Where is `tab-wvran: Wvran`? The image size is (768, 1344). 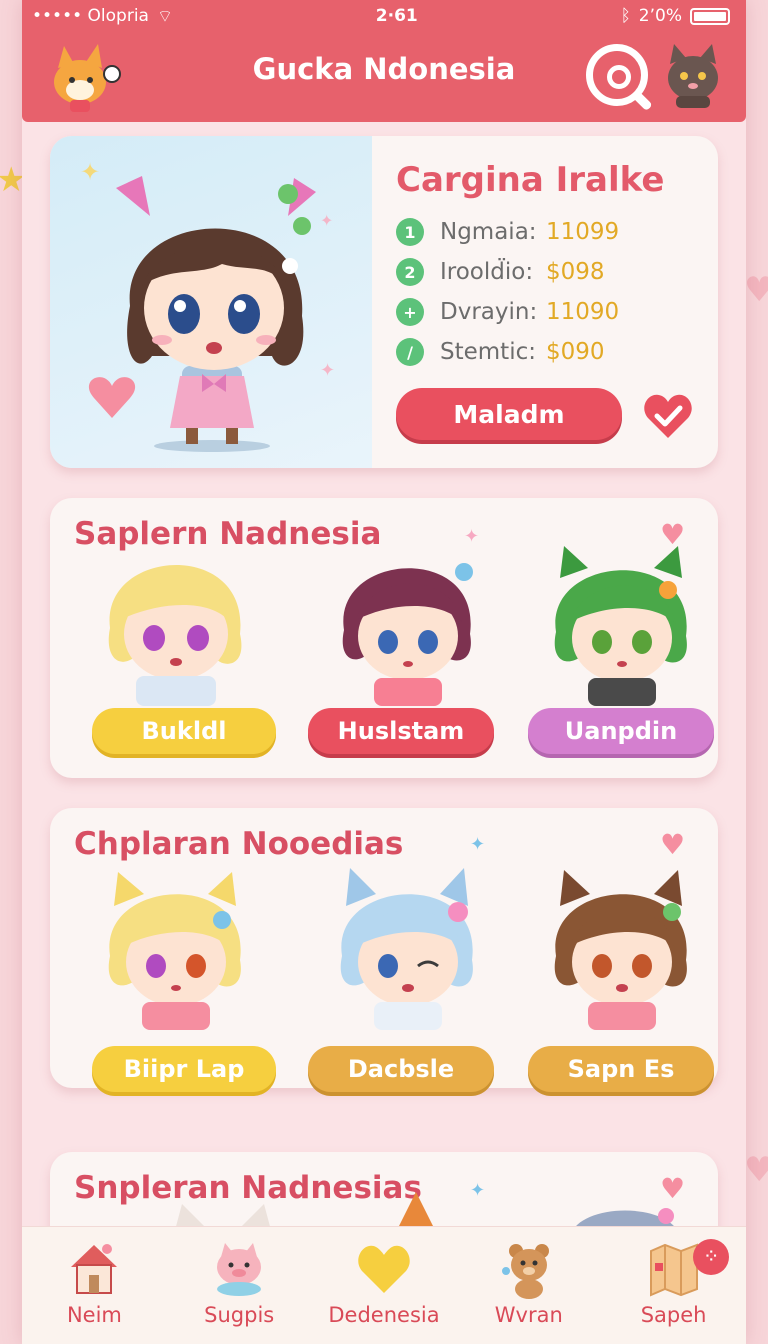 tab-wvran: Wvran is located at coordinates (528, 1285).